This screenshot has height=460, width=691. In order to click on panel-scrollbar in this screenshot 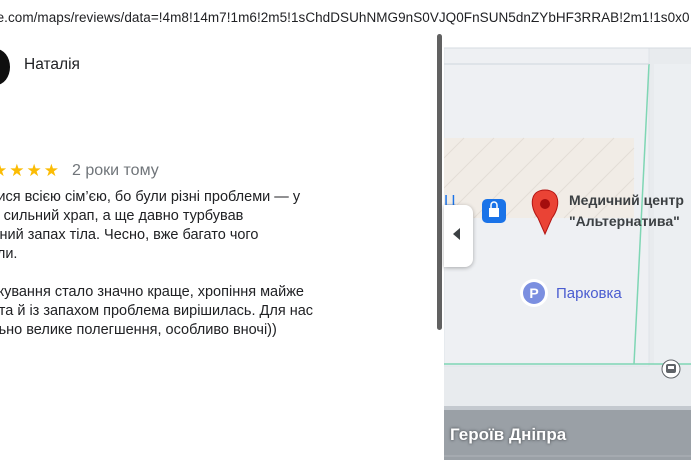, I will do `click(439, 247)`.